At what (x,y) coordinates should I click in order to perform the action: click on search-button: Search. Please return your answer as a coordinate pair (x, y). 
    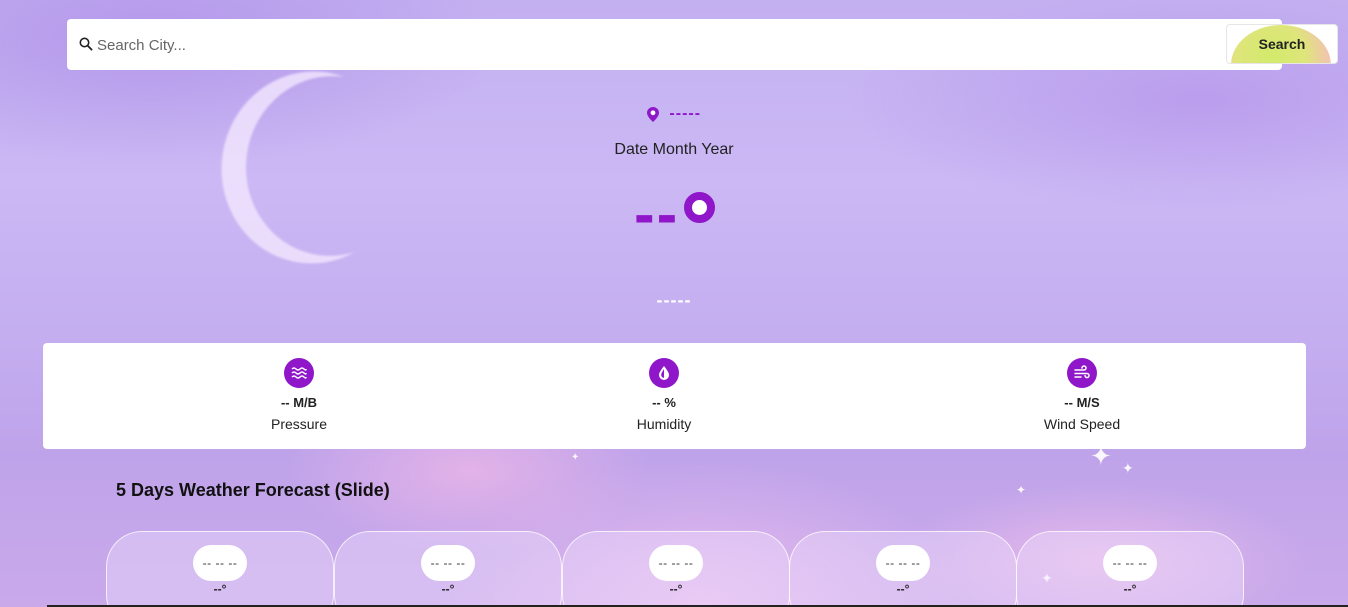
    Looking at the image, I should click on (1282, 44).